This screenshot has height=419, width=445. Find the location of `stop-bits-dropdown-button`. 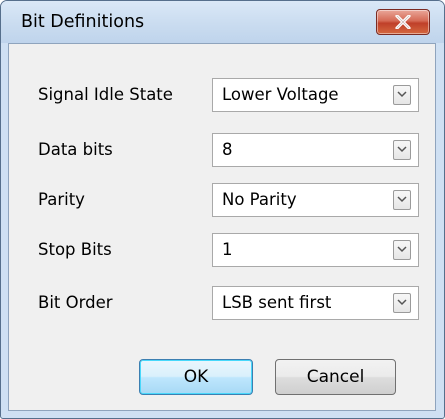

stop-bits-dropdown-button is located at coordinates (402, 250).